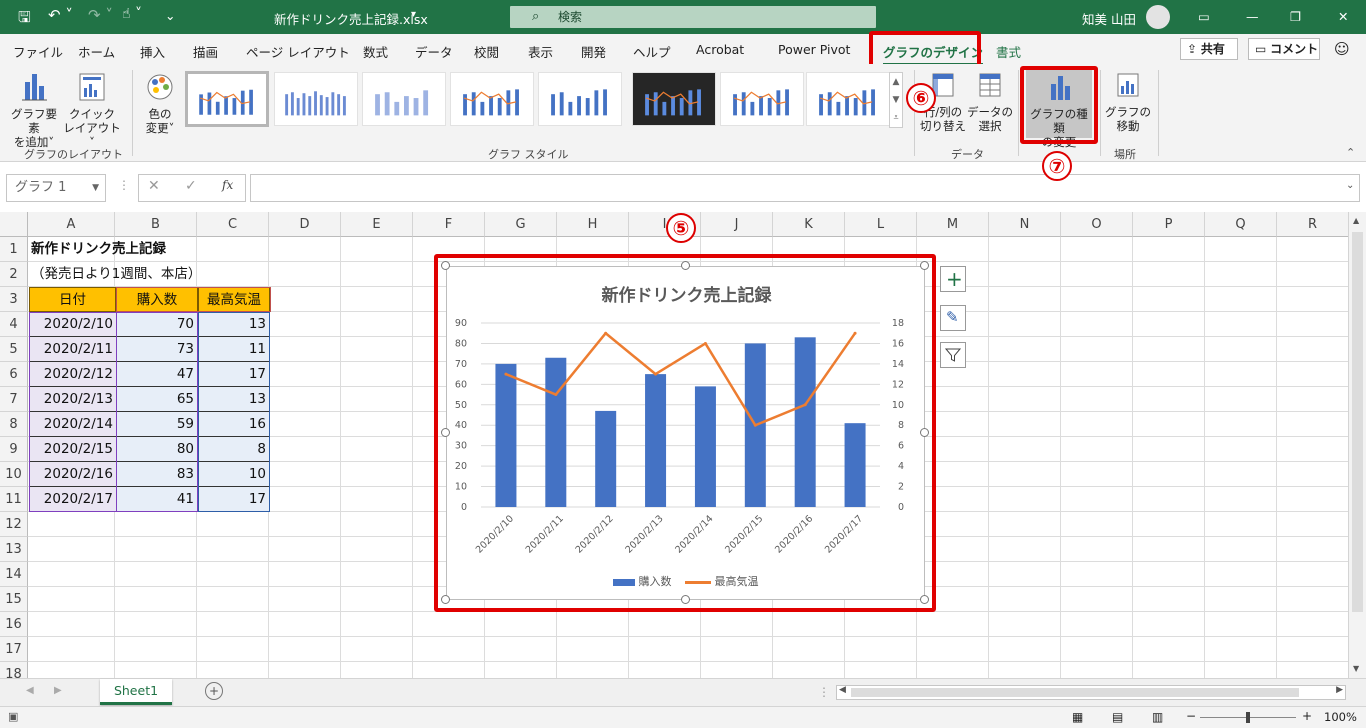 This screenshot has width=1366, height=728. Describe the element at coordinates (720, 49) in the screenshot. I see `tab-acrobat: Acrobat` at that location.